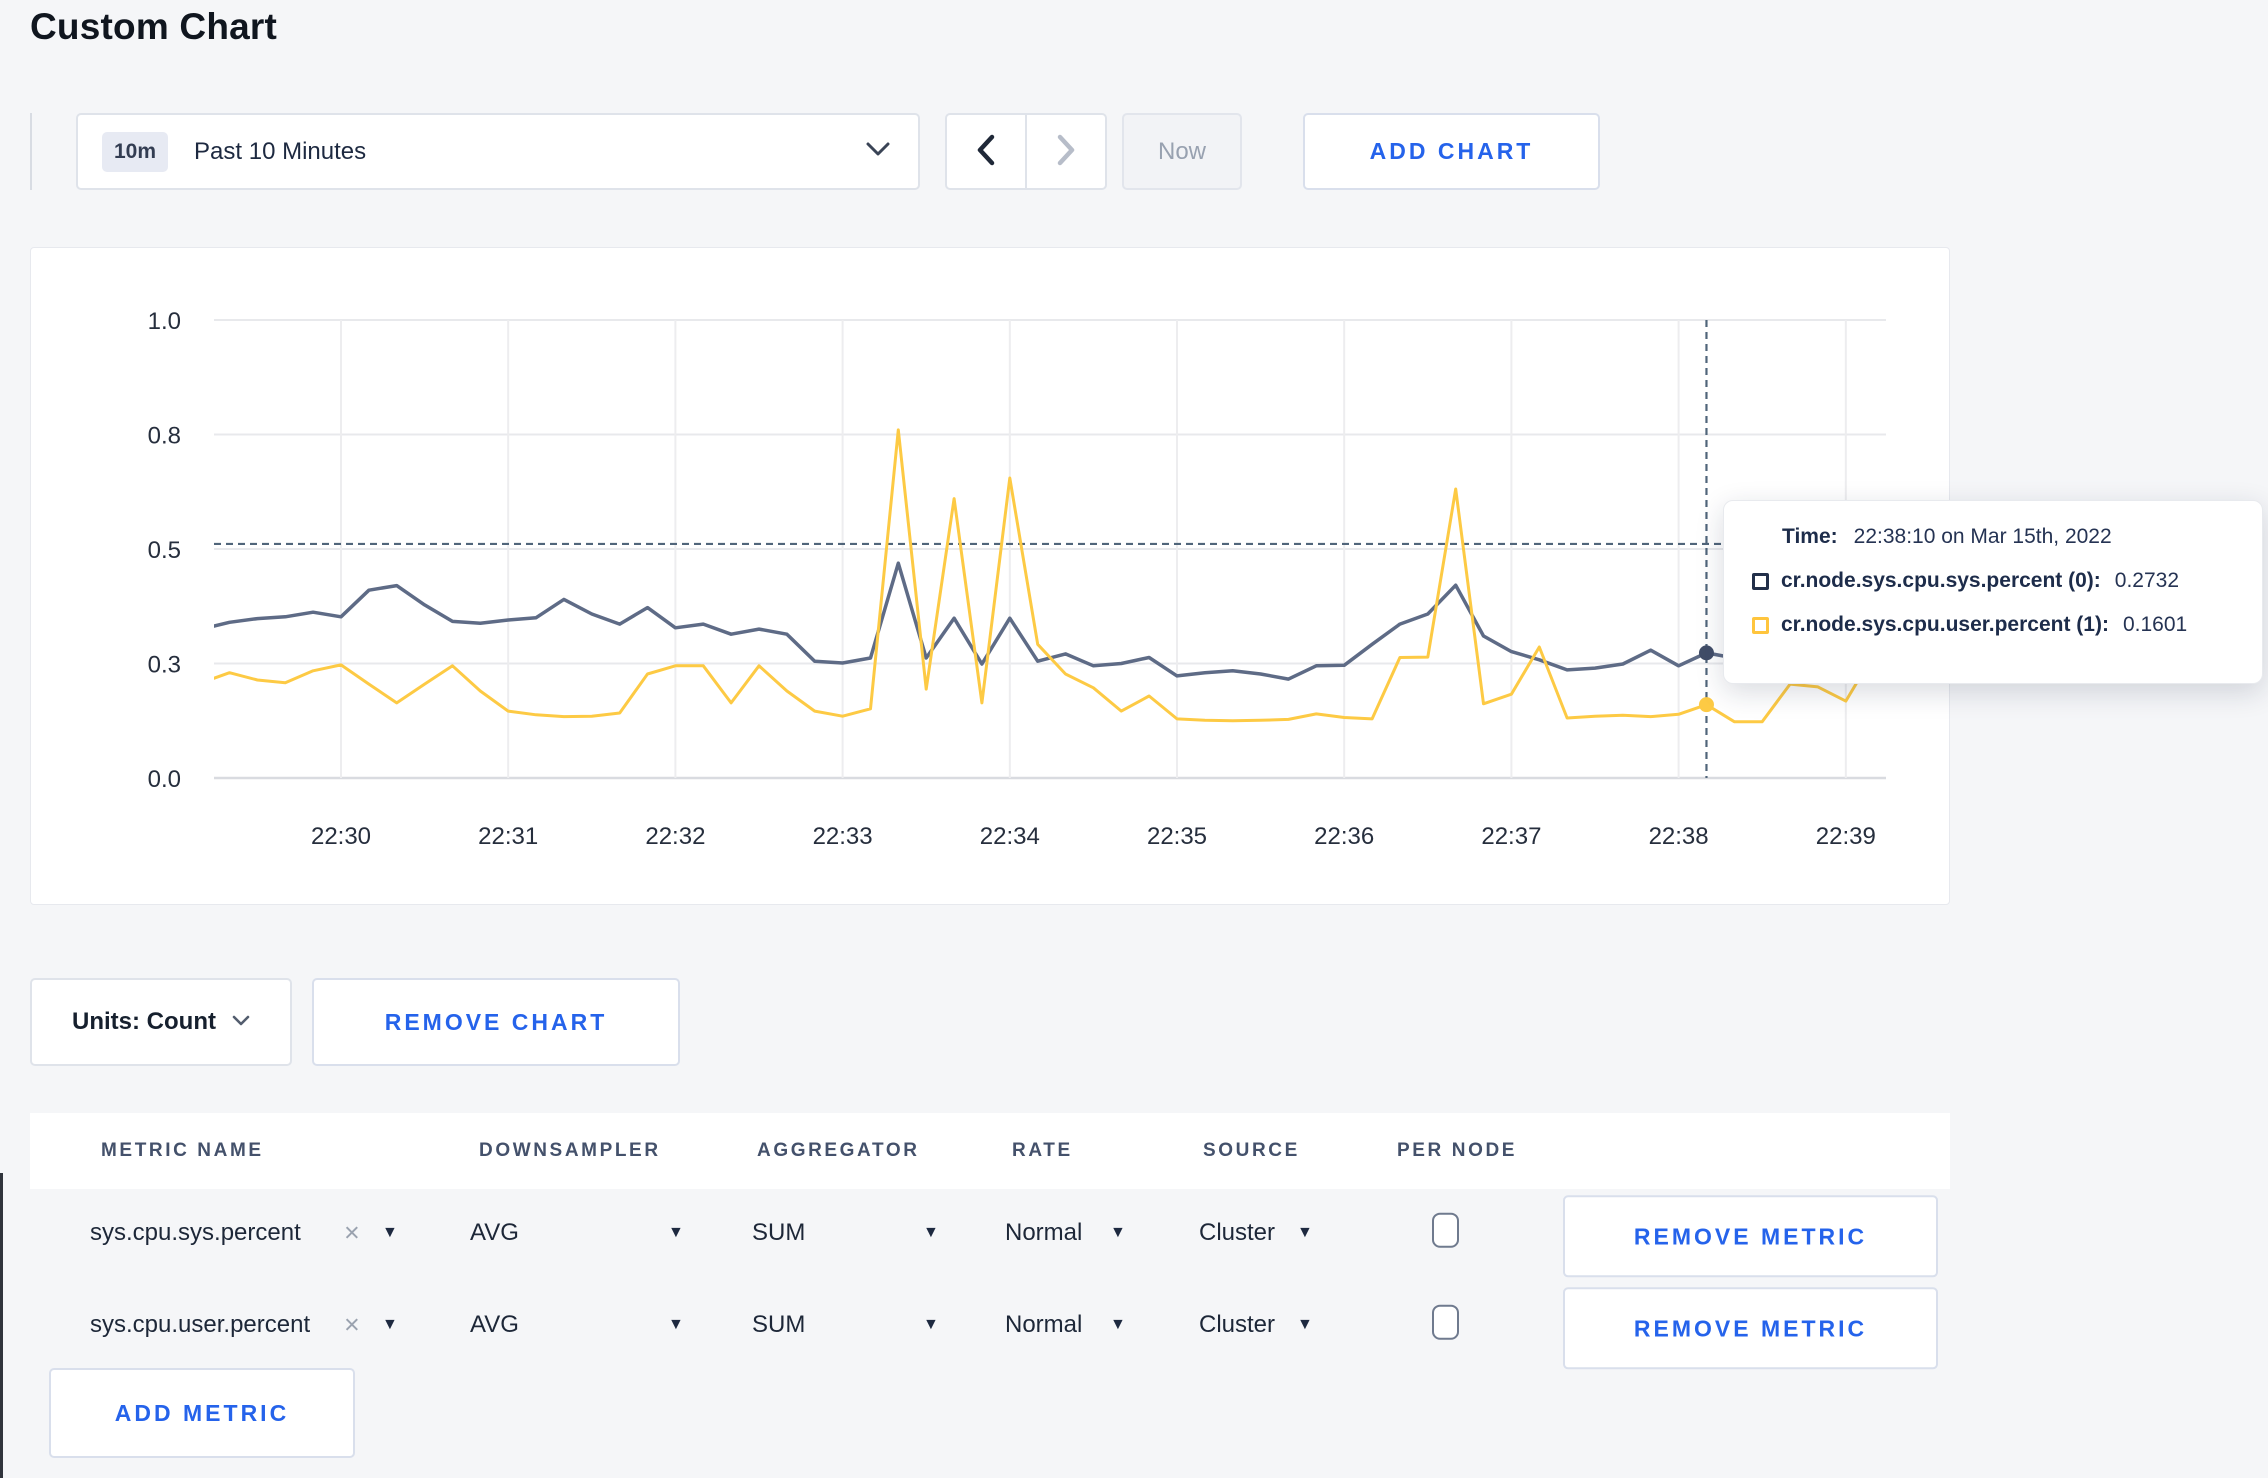 Image resolution: width=2268 pixels, height=1478 pixels. Describe the element at coordinates (164, 665) in the screenshot. I see `svg-text: 0.3` at that location.